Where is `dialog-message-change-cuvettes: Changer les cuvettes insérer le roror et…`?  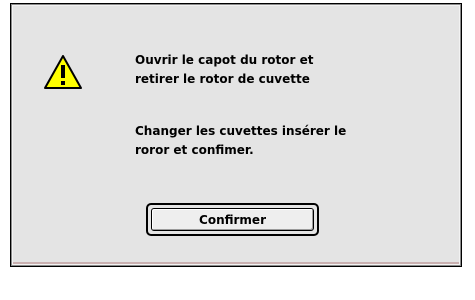 dialog-message-change-cuvettes: Changer les cuvettes insérer le roror et… is located at coordinates (240, 141).